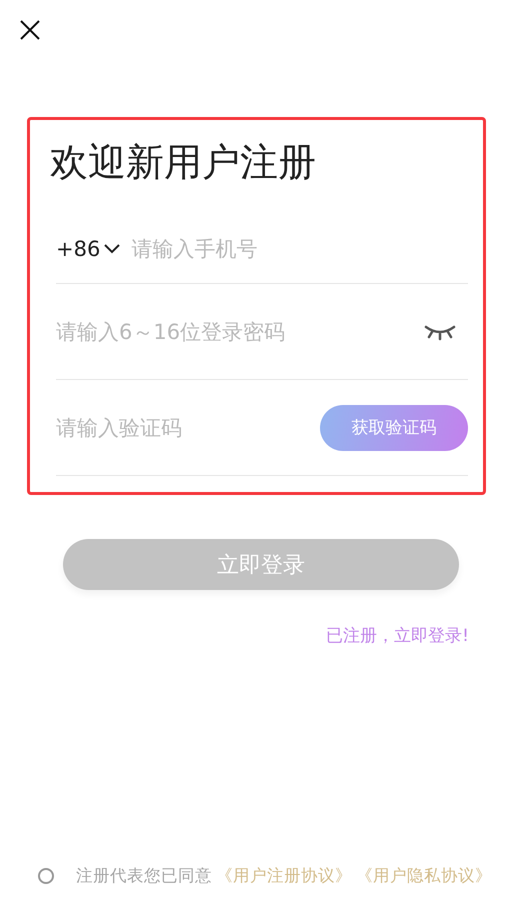  Describe the element at coordinates (183, 162) in the screenshot. I see `page-title: 欢迎新用户注册` at that location.